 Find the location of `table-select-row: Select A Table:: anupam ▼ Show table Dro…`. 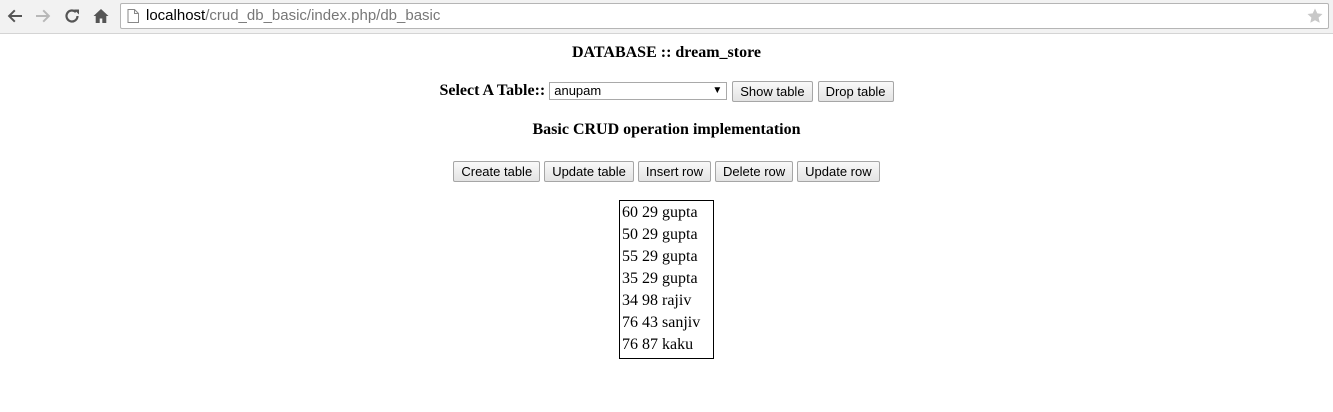

table-select-row: Select A Table:: anupam ▼ Show table Dro… is located at coordinates (666, 91).